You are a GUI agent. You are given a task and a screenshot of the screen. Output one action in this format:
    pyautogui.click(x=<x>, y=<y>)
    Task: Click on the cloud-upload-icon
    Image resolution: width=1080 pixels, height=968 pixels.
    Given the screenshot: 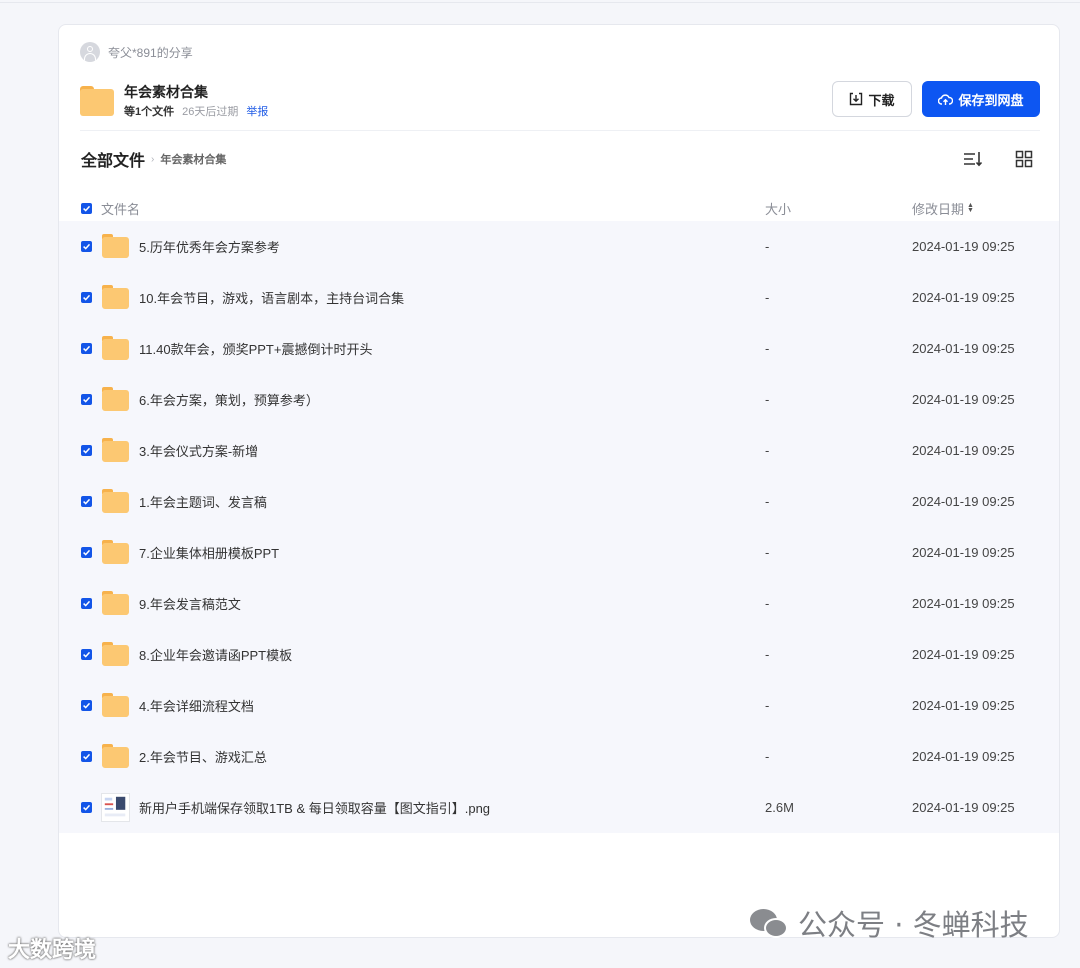 What is the action you would take?
    pyautogui.click(x=946, y=99)
    